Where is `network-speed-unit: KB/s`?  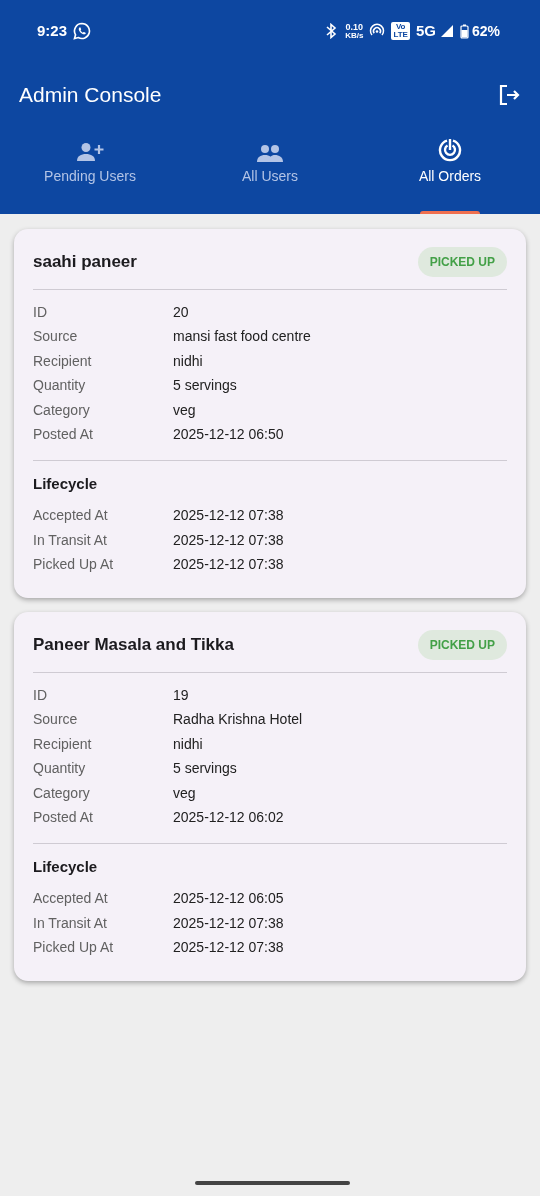 network-speed-unit: KB/s is located at coordinates (354, 35).